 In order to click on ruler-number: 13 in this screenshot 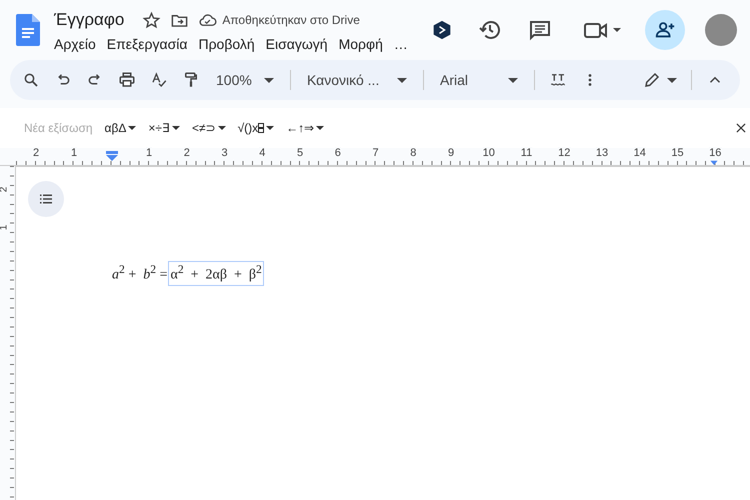, I will do `click(602, 153)`.